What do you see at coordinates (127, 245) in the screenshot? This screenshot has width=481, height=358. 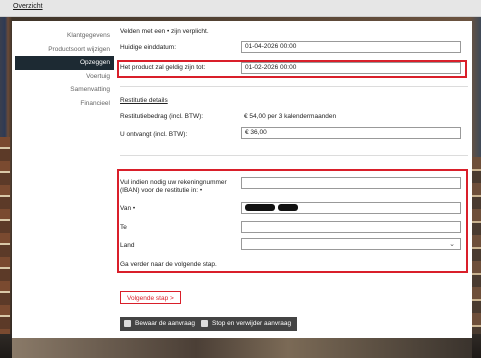 I see `land-label: Land` at bounding box center [127, 245].